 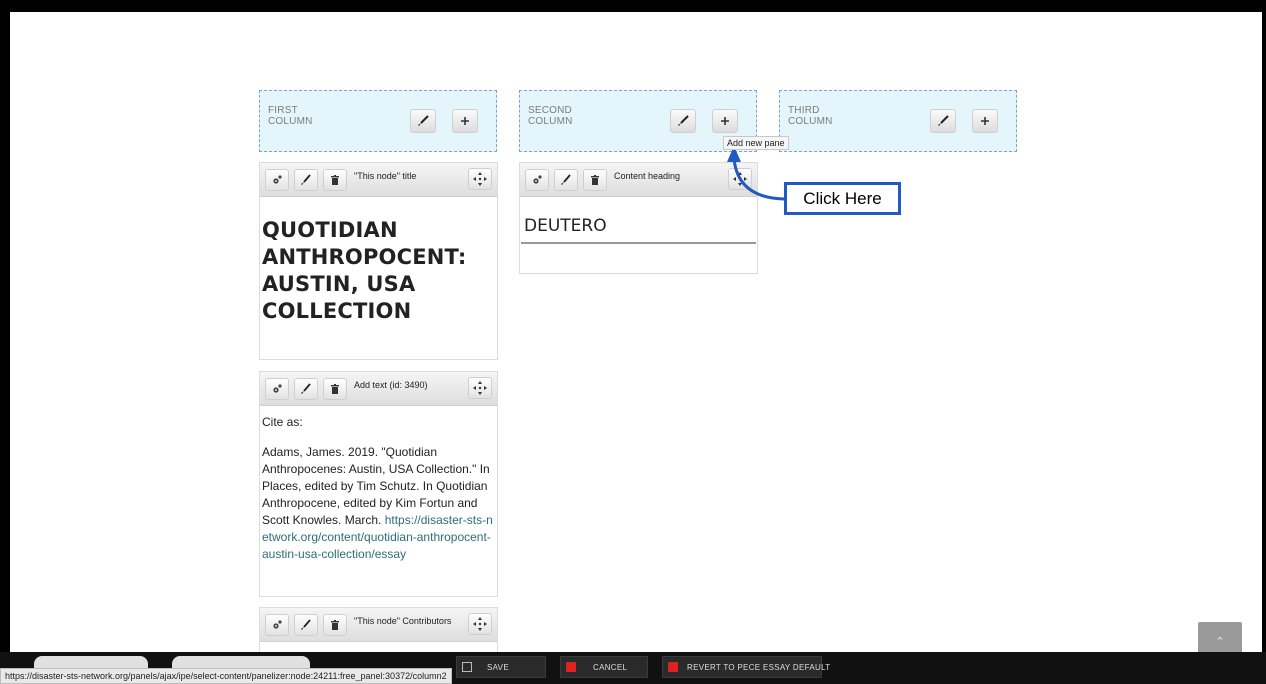 I want to click on pane-toolbar: "This node" title, so click(x=378, y=180).